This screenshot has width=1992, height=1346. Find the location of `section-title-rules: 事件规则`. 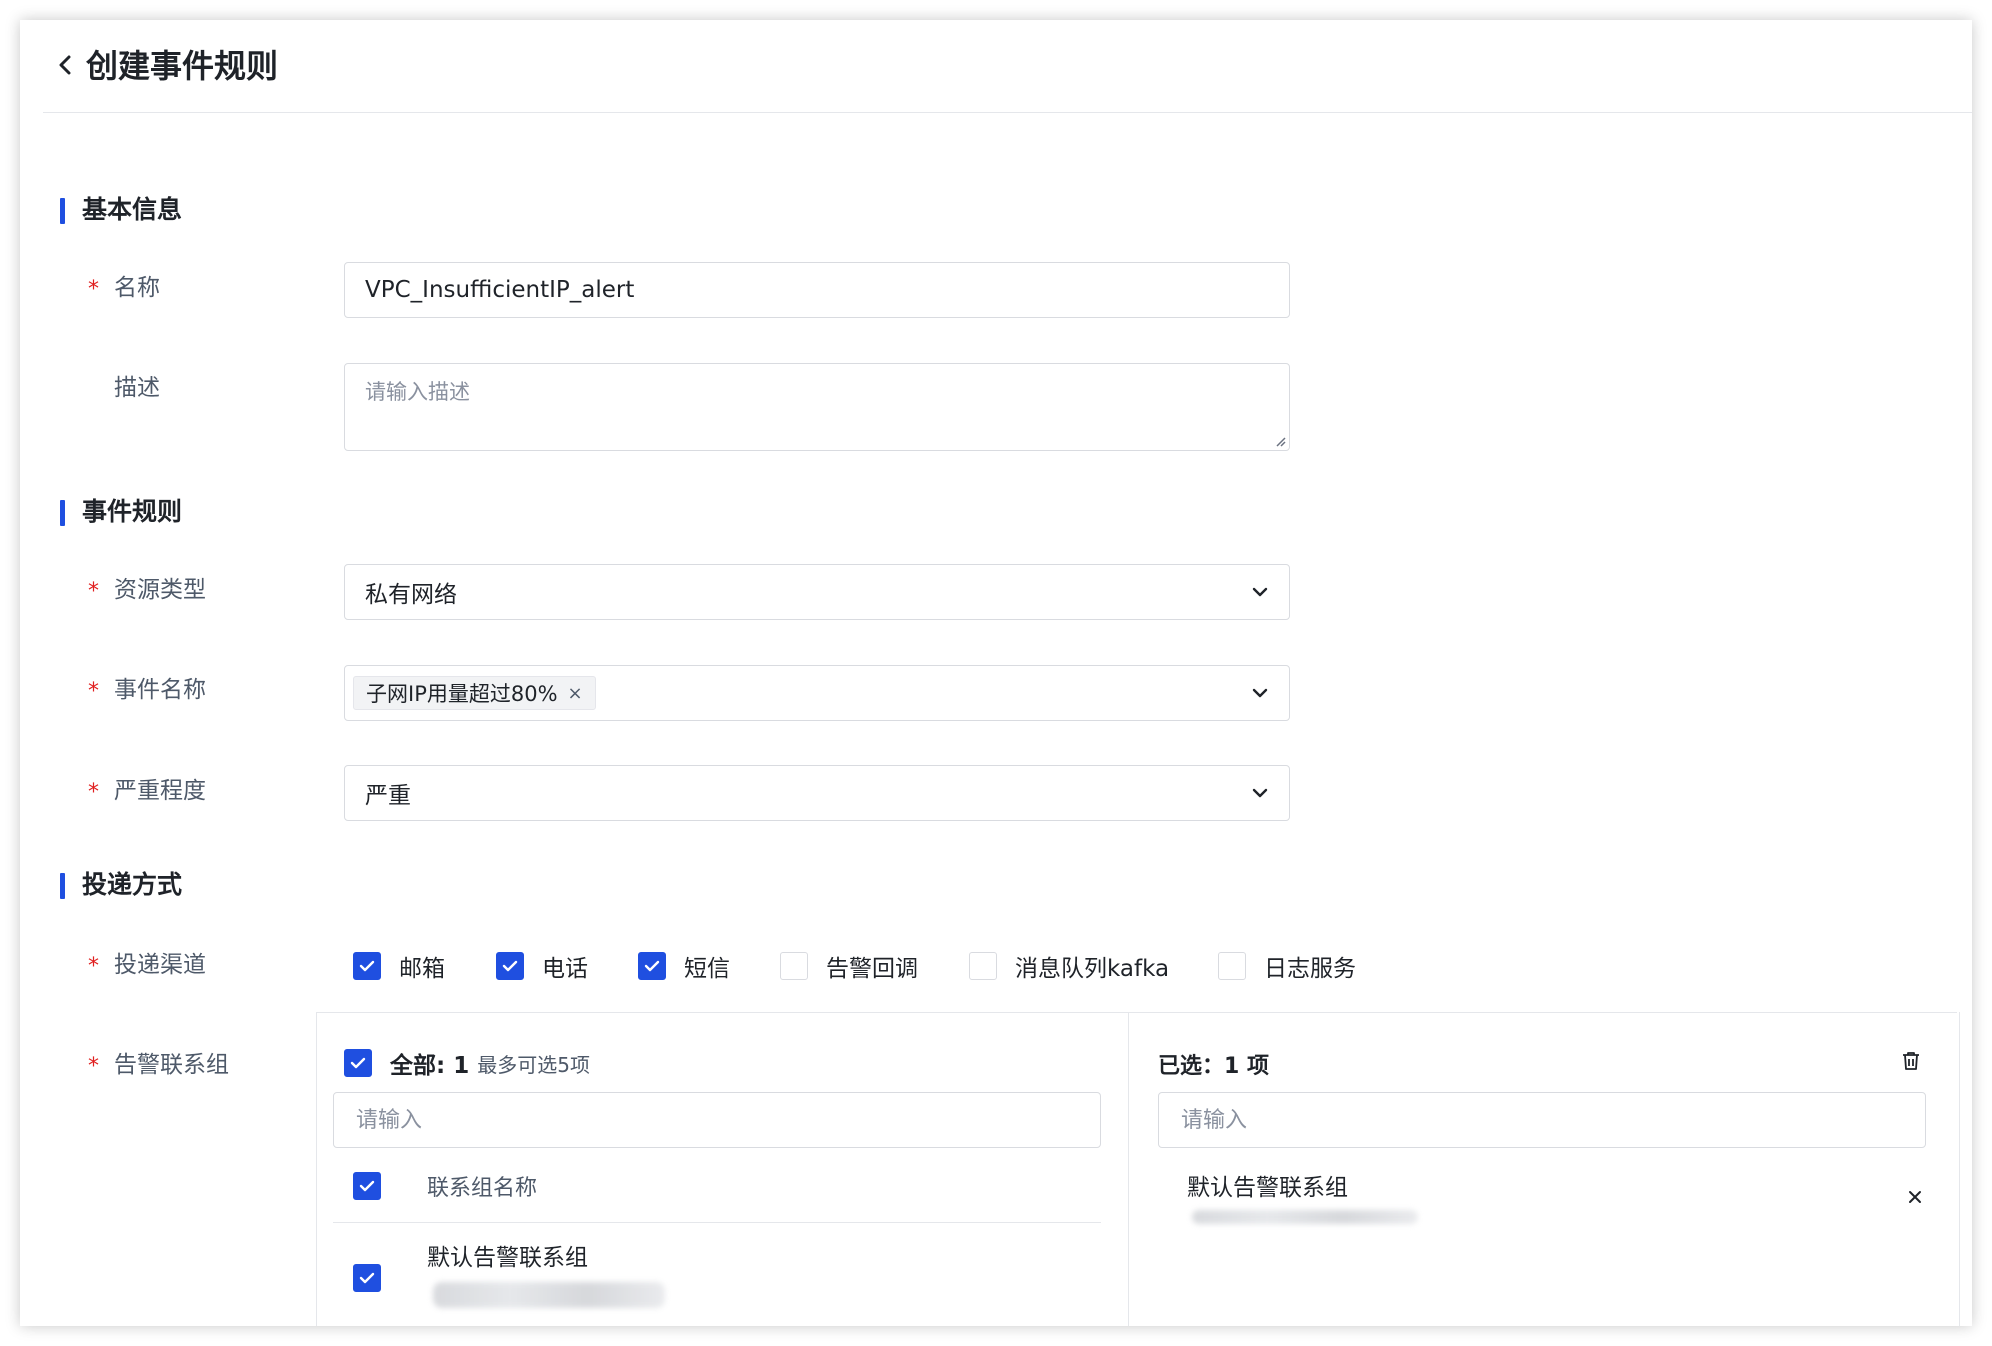

section-title-rules: 事件规则 is located at coordinates (132, 511).